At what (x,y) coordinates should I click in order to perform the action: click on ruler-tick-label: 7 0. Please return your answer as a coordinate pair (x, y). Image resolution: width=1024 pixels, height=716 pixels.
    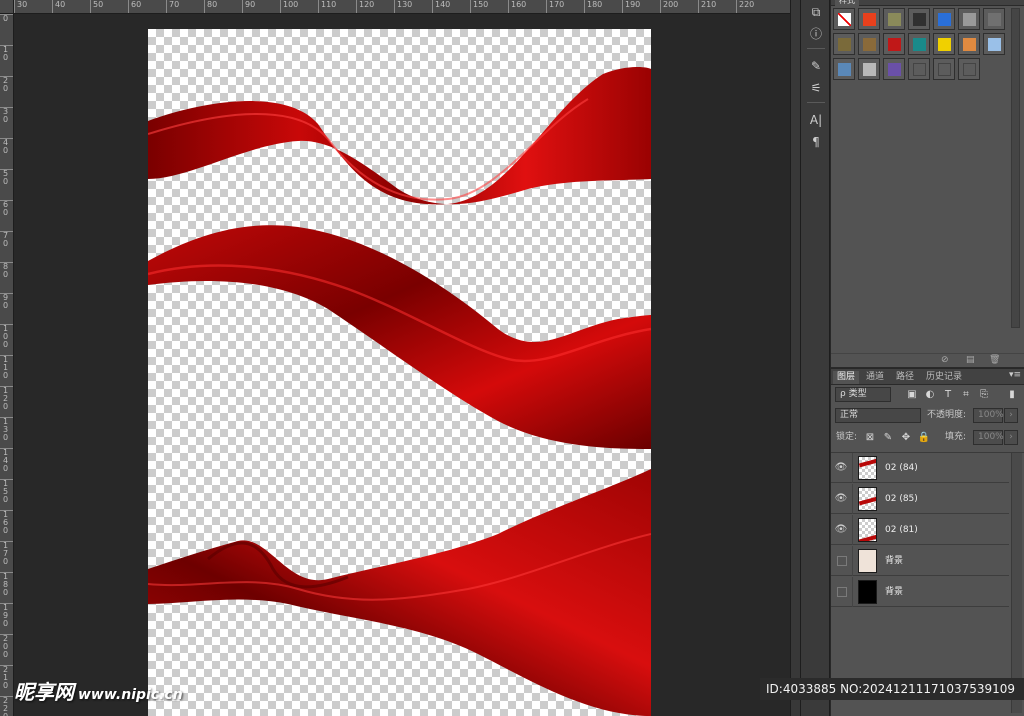
    Looking at the image, I should click on (6, 239).